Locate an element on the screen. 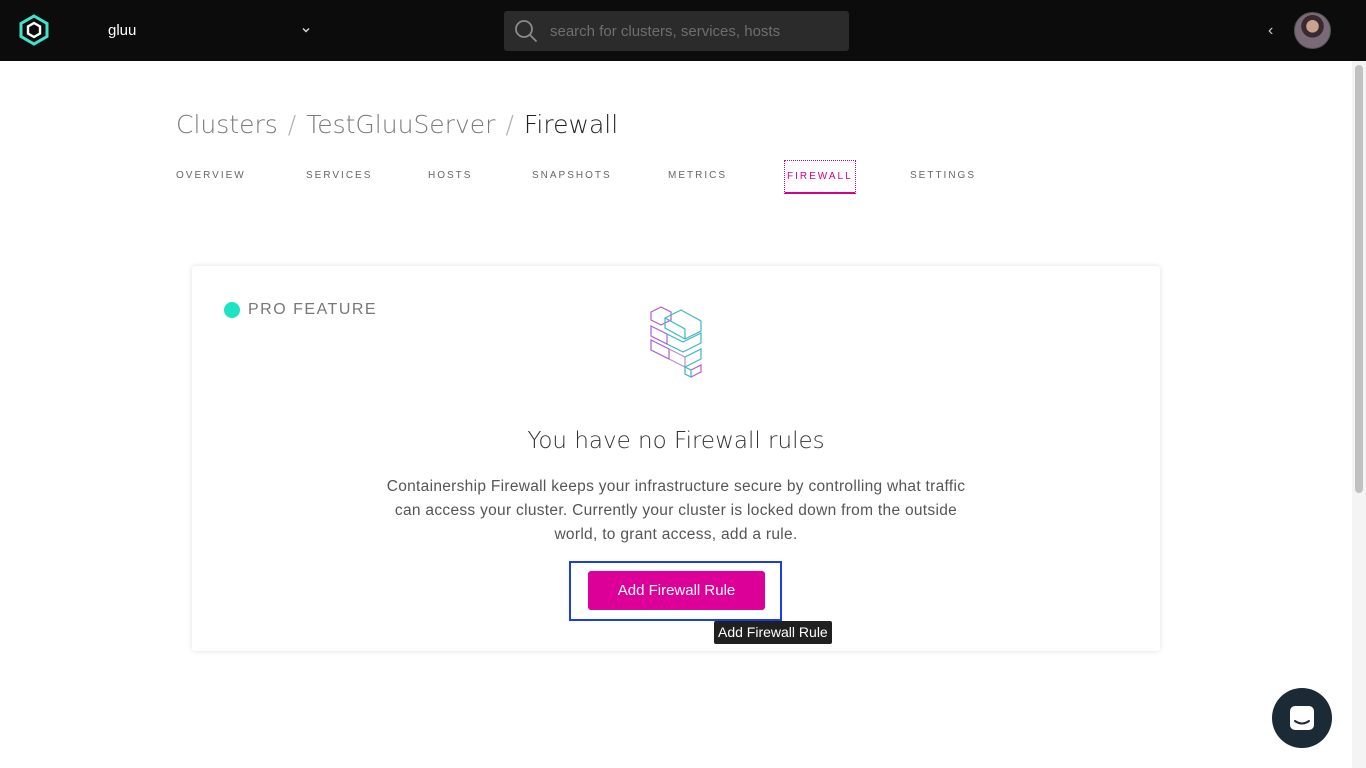 Image resolution: width=1366 pixels, height=768 pixels. add-firewall-rule-button: Add Firewall Rule is located at coordinates (676, 590).